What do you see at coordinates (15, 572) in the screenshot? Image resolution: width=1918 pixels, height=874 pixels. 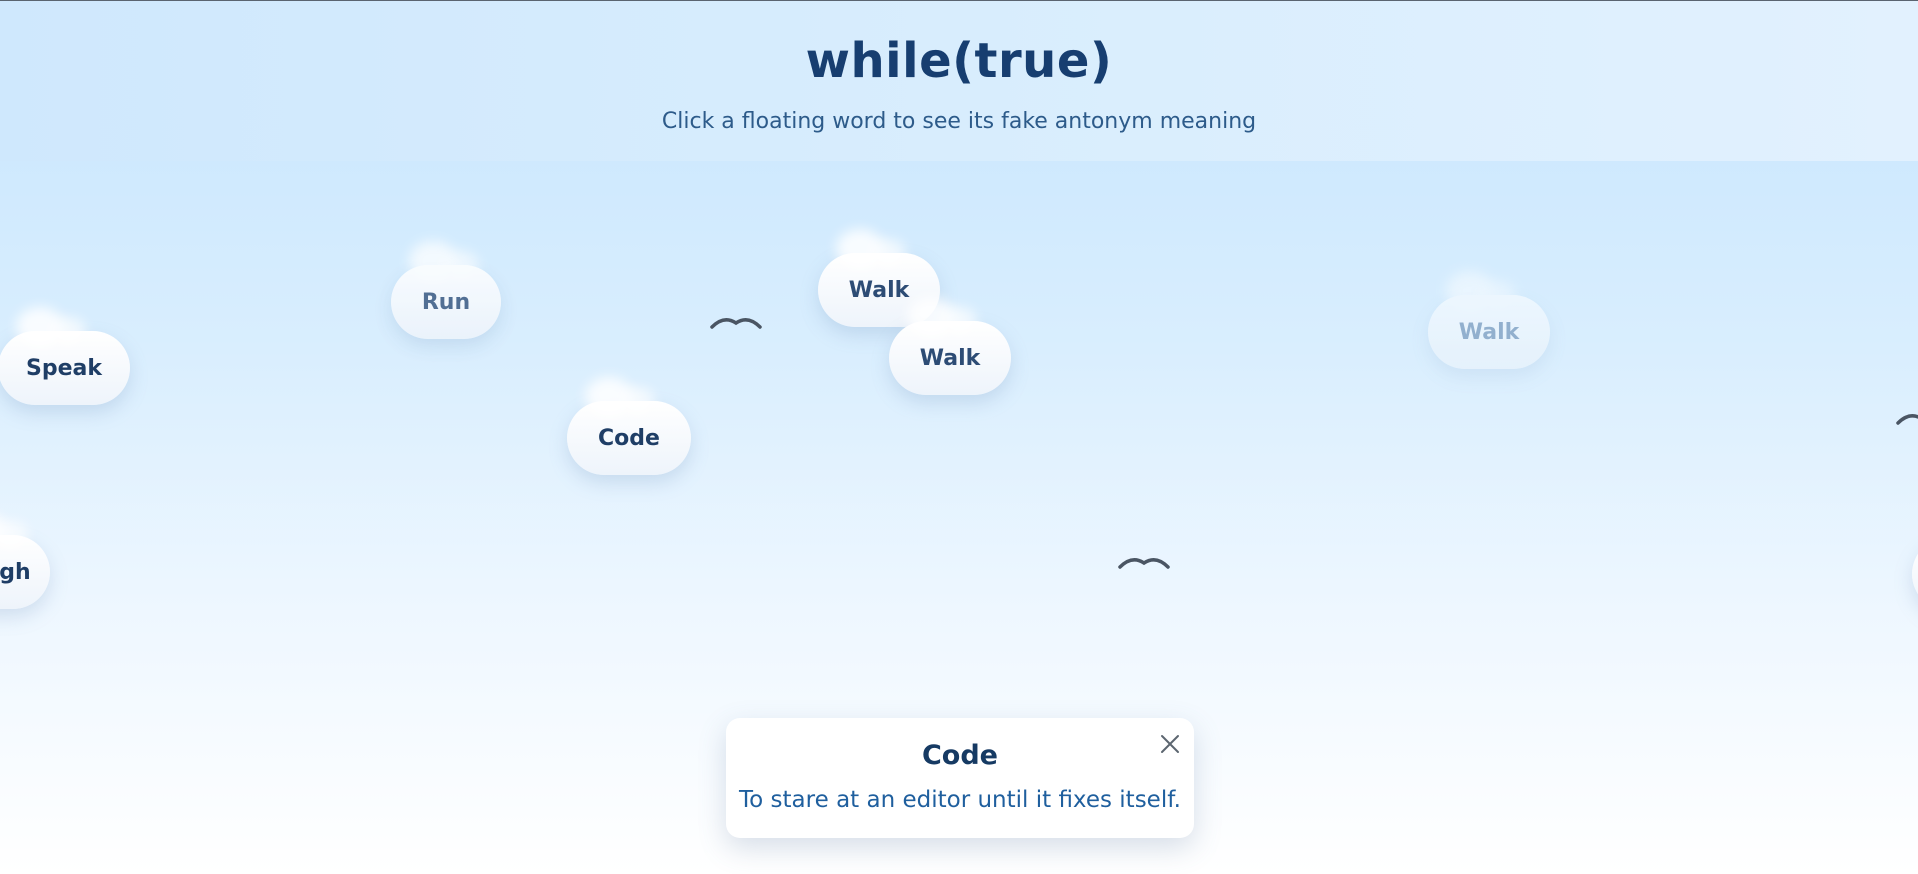 I see `word-cloud-label: gh` at bounding box center [15, 572].